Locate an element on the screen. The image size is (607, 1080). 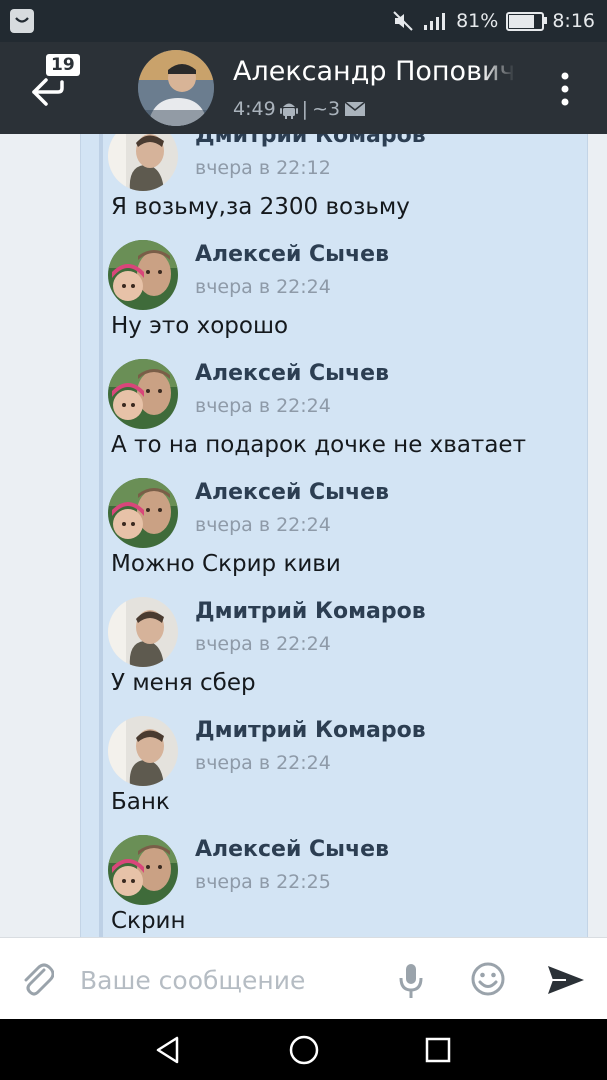
message-text: А то на подарок дочке не хватает is located at coordinates (318, 445).